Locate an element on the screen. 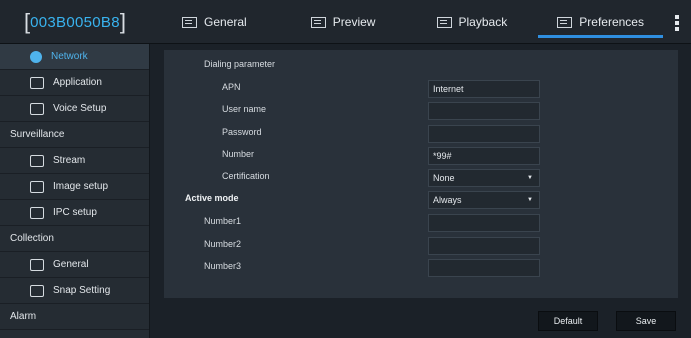 This screenshot has height=338, width=691. number-input: *99# is located at coordinates (484, 156).